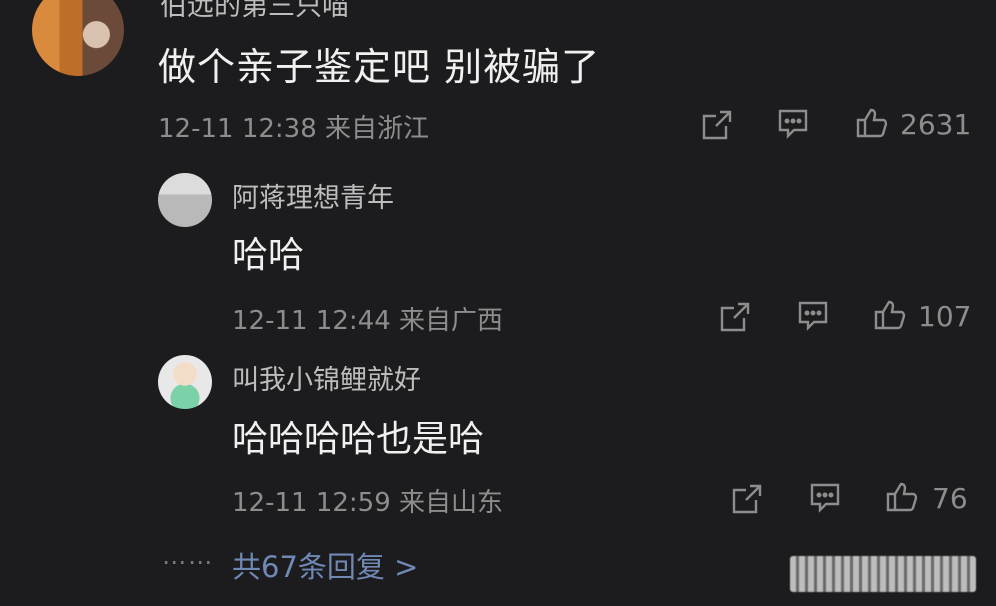 Image resolution: width=996 pixels, height=606 pixels. Describe the element at coordinates (945, 316) in the screenshot. I see `like-count: 107` at that location.